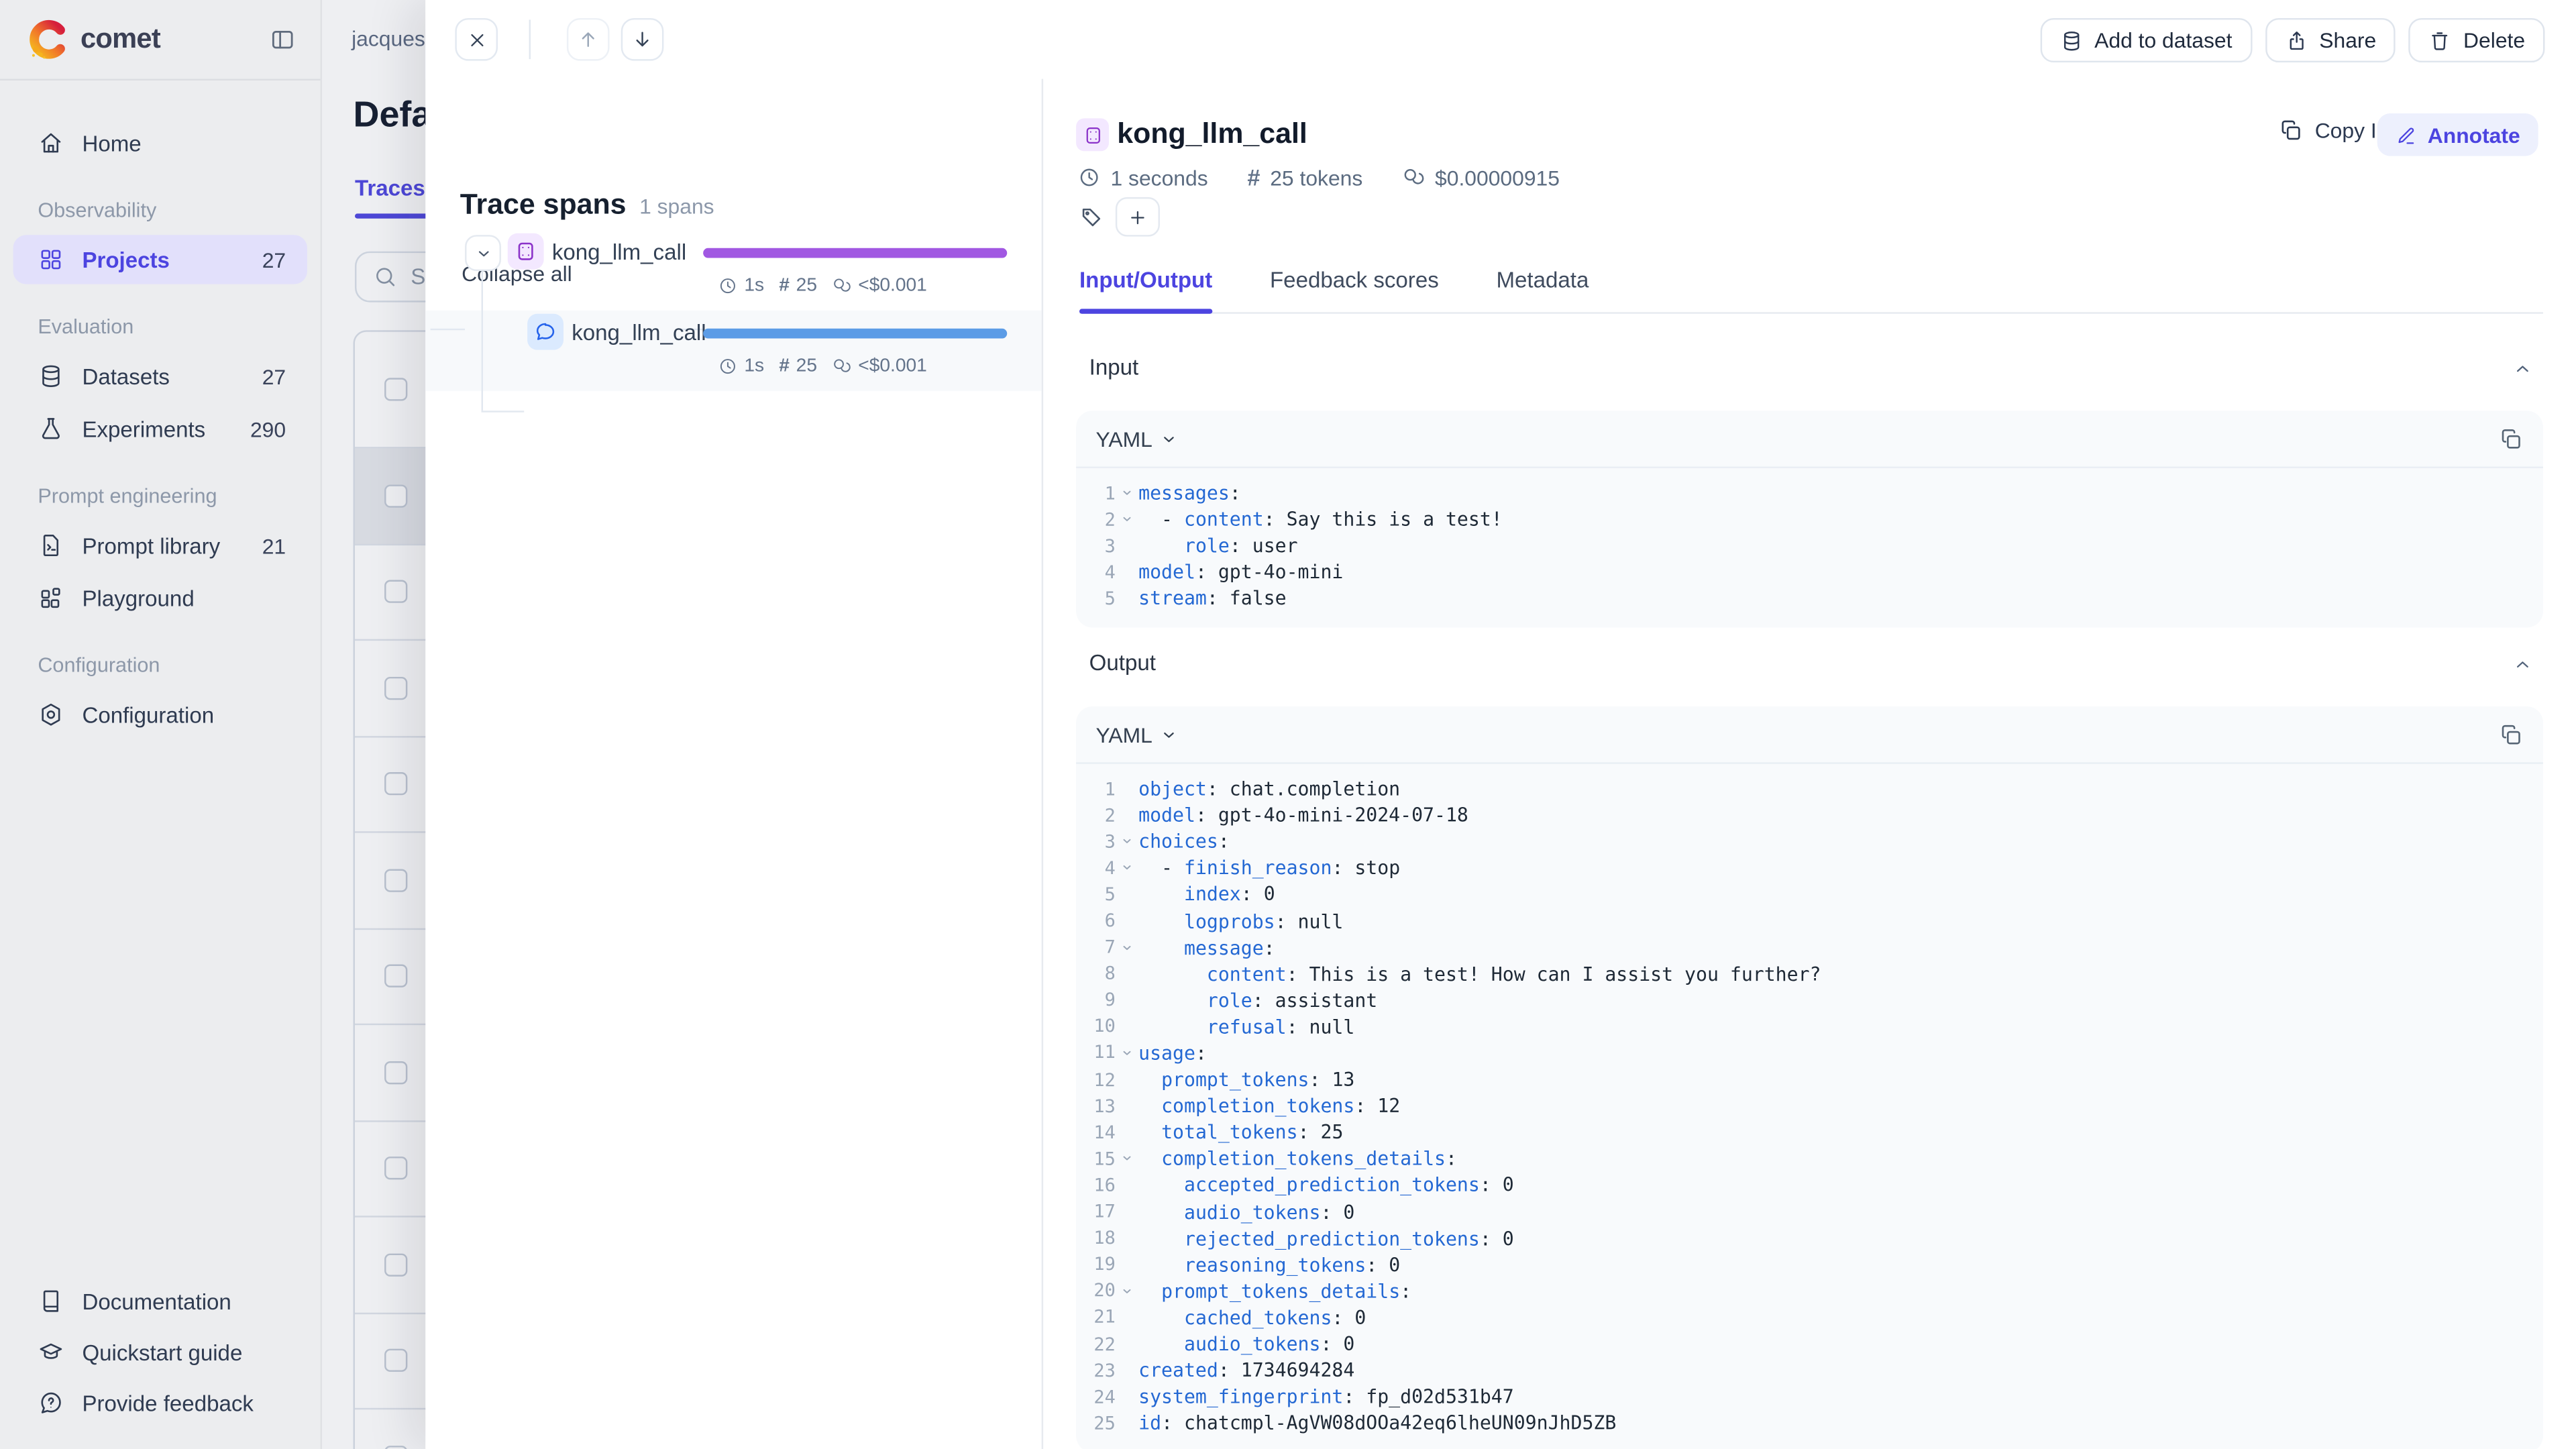 Image resolution: width=2576 pixels, height=1449 pixels. I want to click on graduation-cap-icon, so click(51, 1351).